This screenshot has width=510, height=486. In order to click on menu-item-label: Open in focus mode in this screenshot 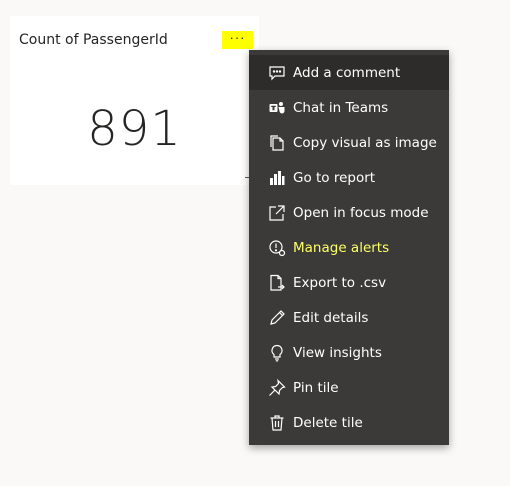, I will do `click(361, 212)`.